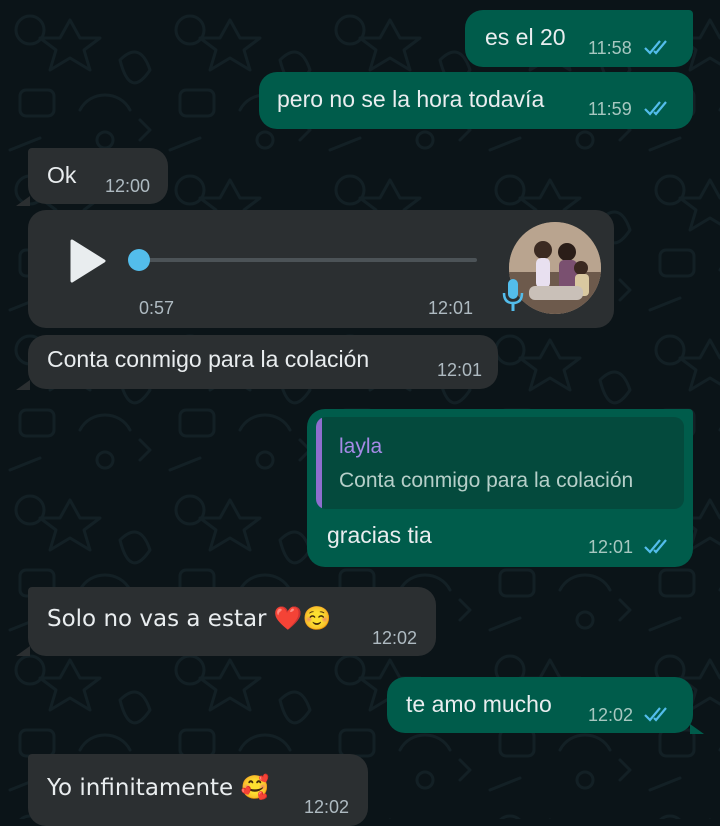 Image resolution: width=720 pixels, height=826 pixels. Describe the element at coordinates (321, 269) in the screenshot. I see `voice-message: 0:57 12:01` at that location.